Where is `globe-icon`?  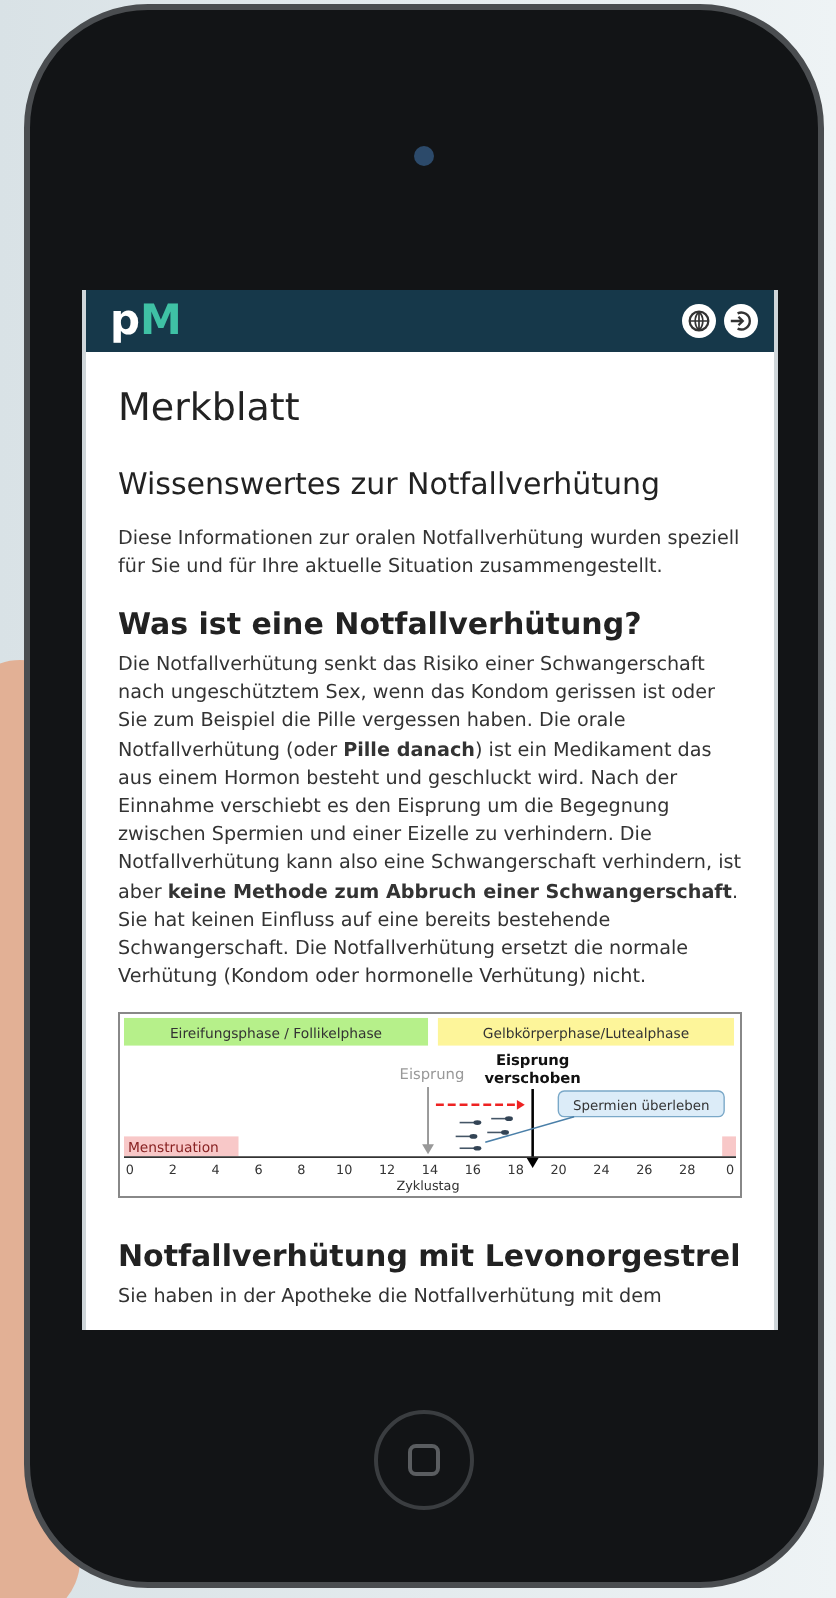 globe-icon is located at coordinates (699, 321).